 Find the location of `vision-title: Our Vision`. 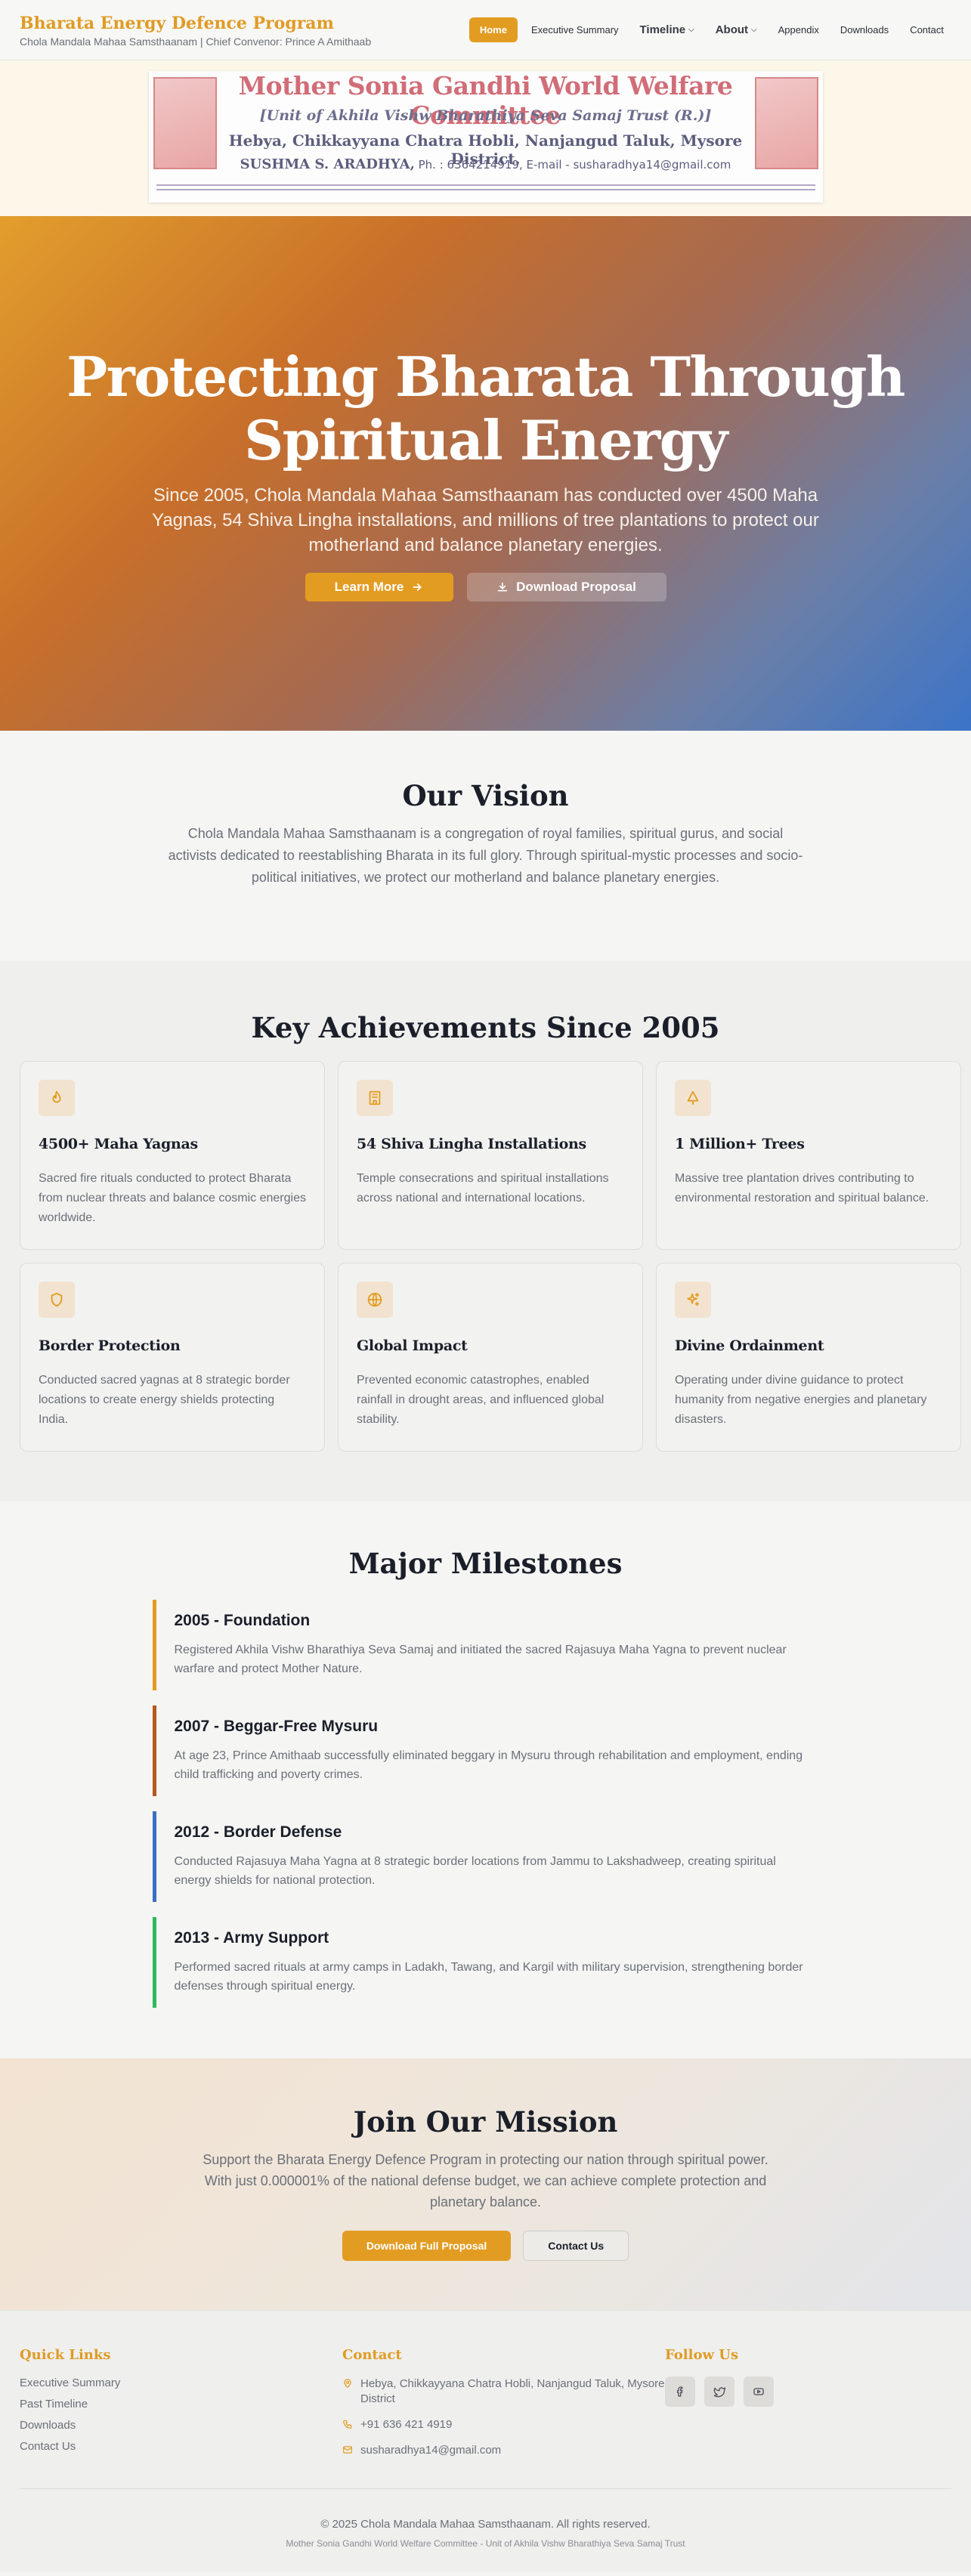

vision-title: Our Vision is located at coordinates (485, 795).